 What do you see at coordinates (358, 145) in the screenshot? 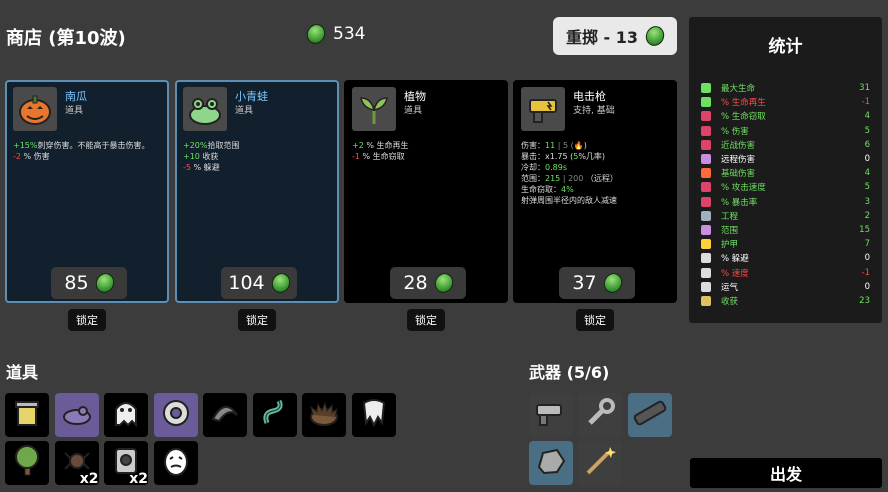
I see `effect-segment: +2` at bounding box center [358, 145].